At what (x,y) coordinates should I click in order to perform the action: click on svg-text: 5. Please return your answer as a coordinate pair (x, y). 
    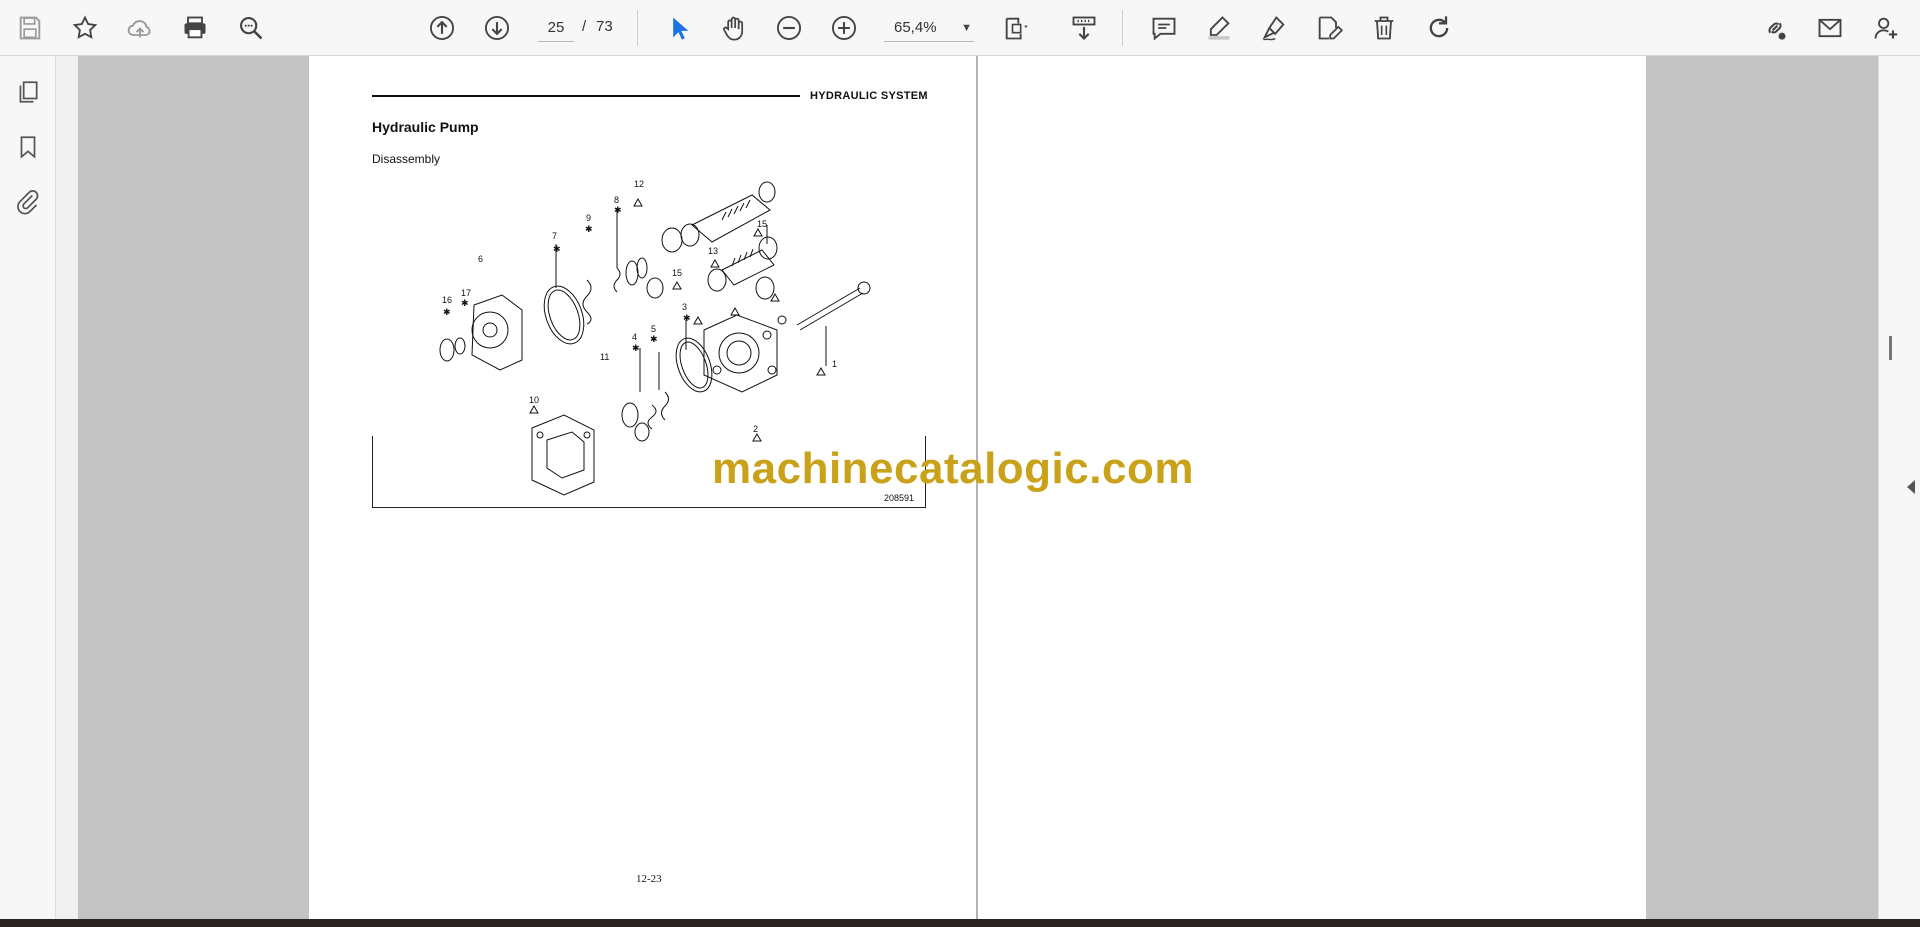
    Looking at the image, I should click on (653, 329).